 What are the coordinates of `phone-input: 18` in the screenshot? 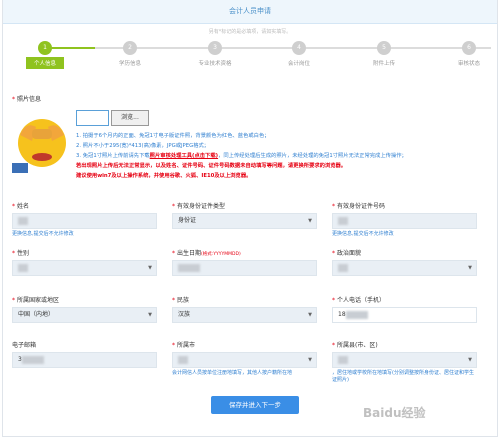 It's located at (404, 315).